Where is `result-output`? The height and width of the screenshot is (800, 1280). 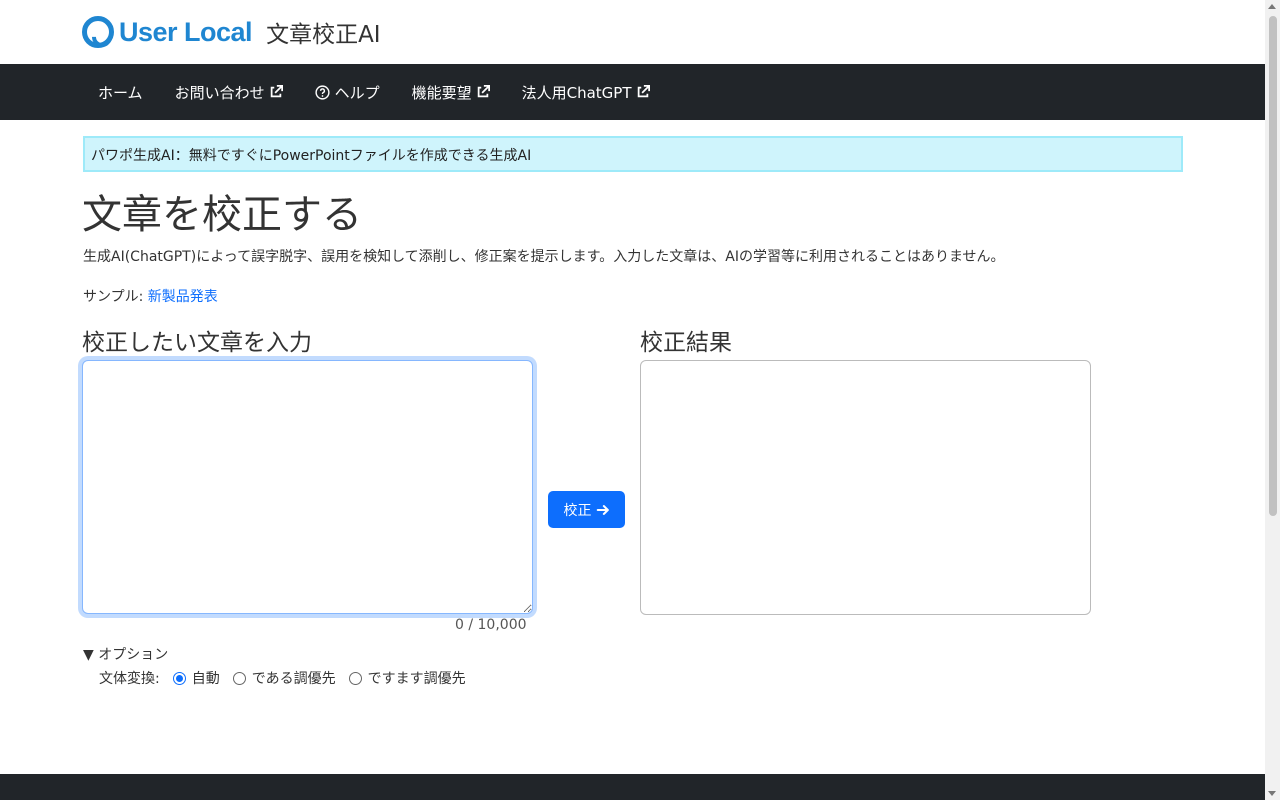
result-output is located at coordinates (865, 487).